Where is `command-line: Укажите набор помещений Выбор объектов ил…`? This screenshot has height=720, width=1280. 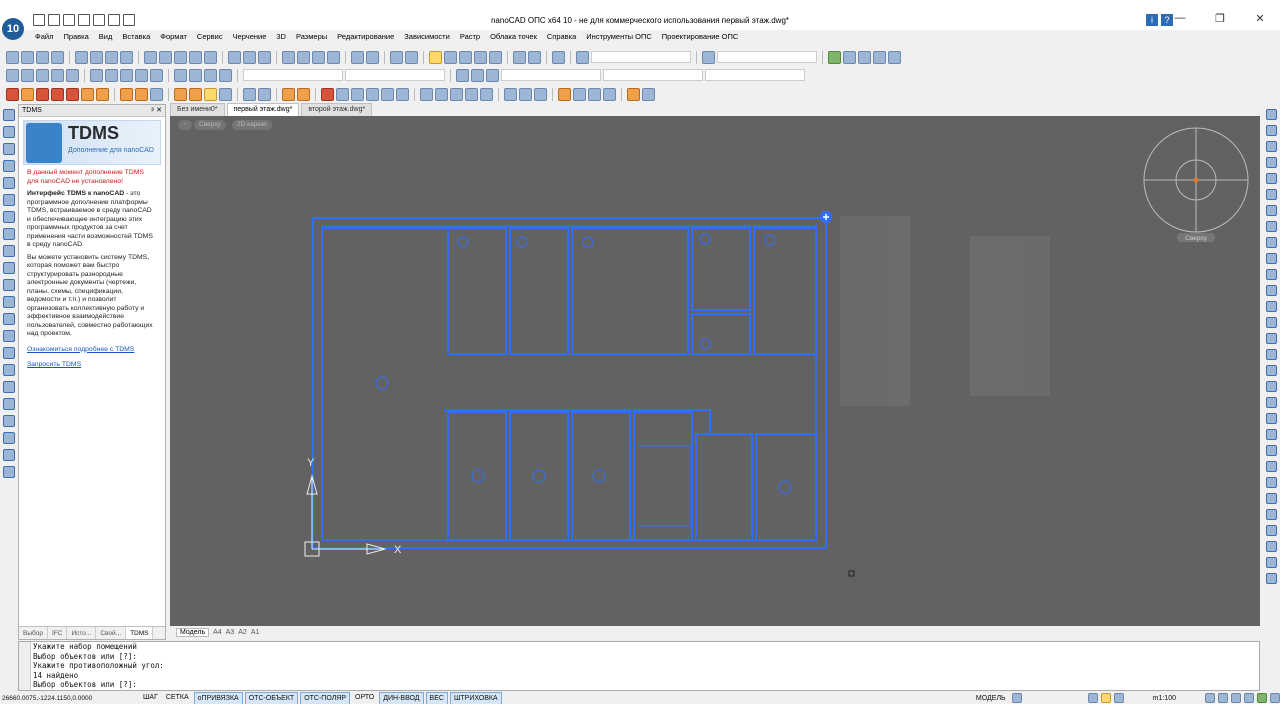
command-line: Укажите набор помещений Выбор объектов ил… is located at coordinates (639, 666).